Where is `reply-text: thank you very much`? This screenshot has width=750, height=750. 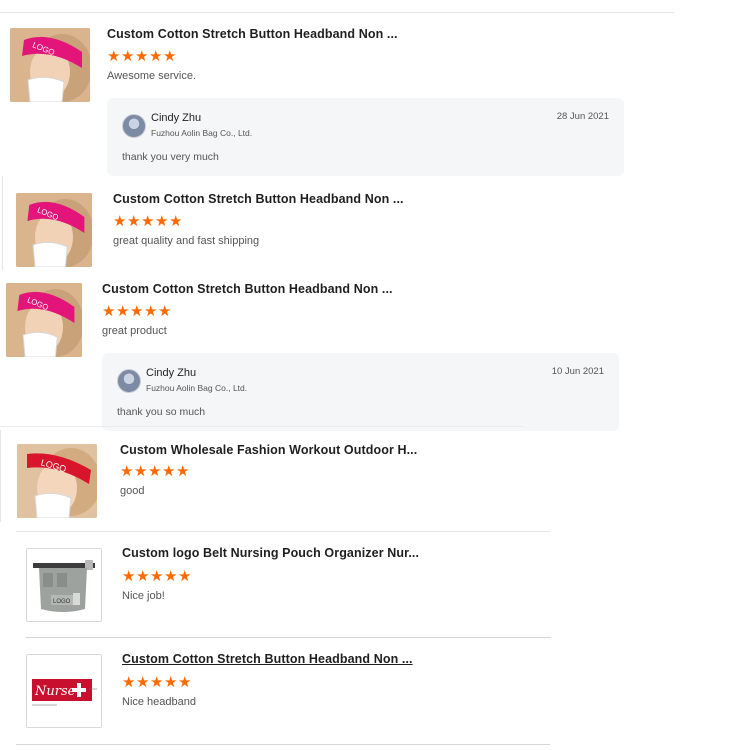 reply-text: thank you very much is located at coordinates (170, 157).